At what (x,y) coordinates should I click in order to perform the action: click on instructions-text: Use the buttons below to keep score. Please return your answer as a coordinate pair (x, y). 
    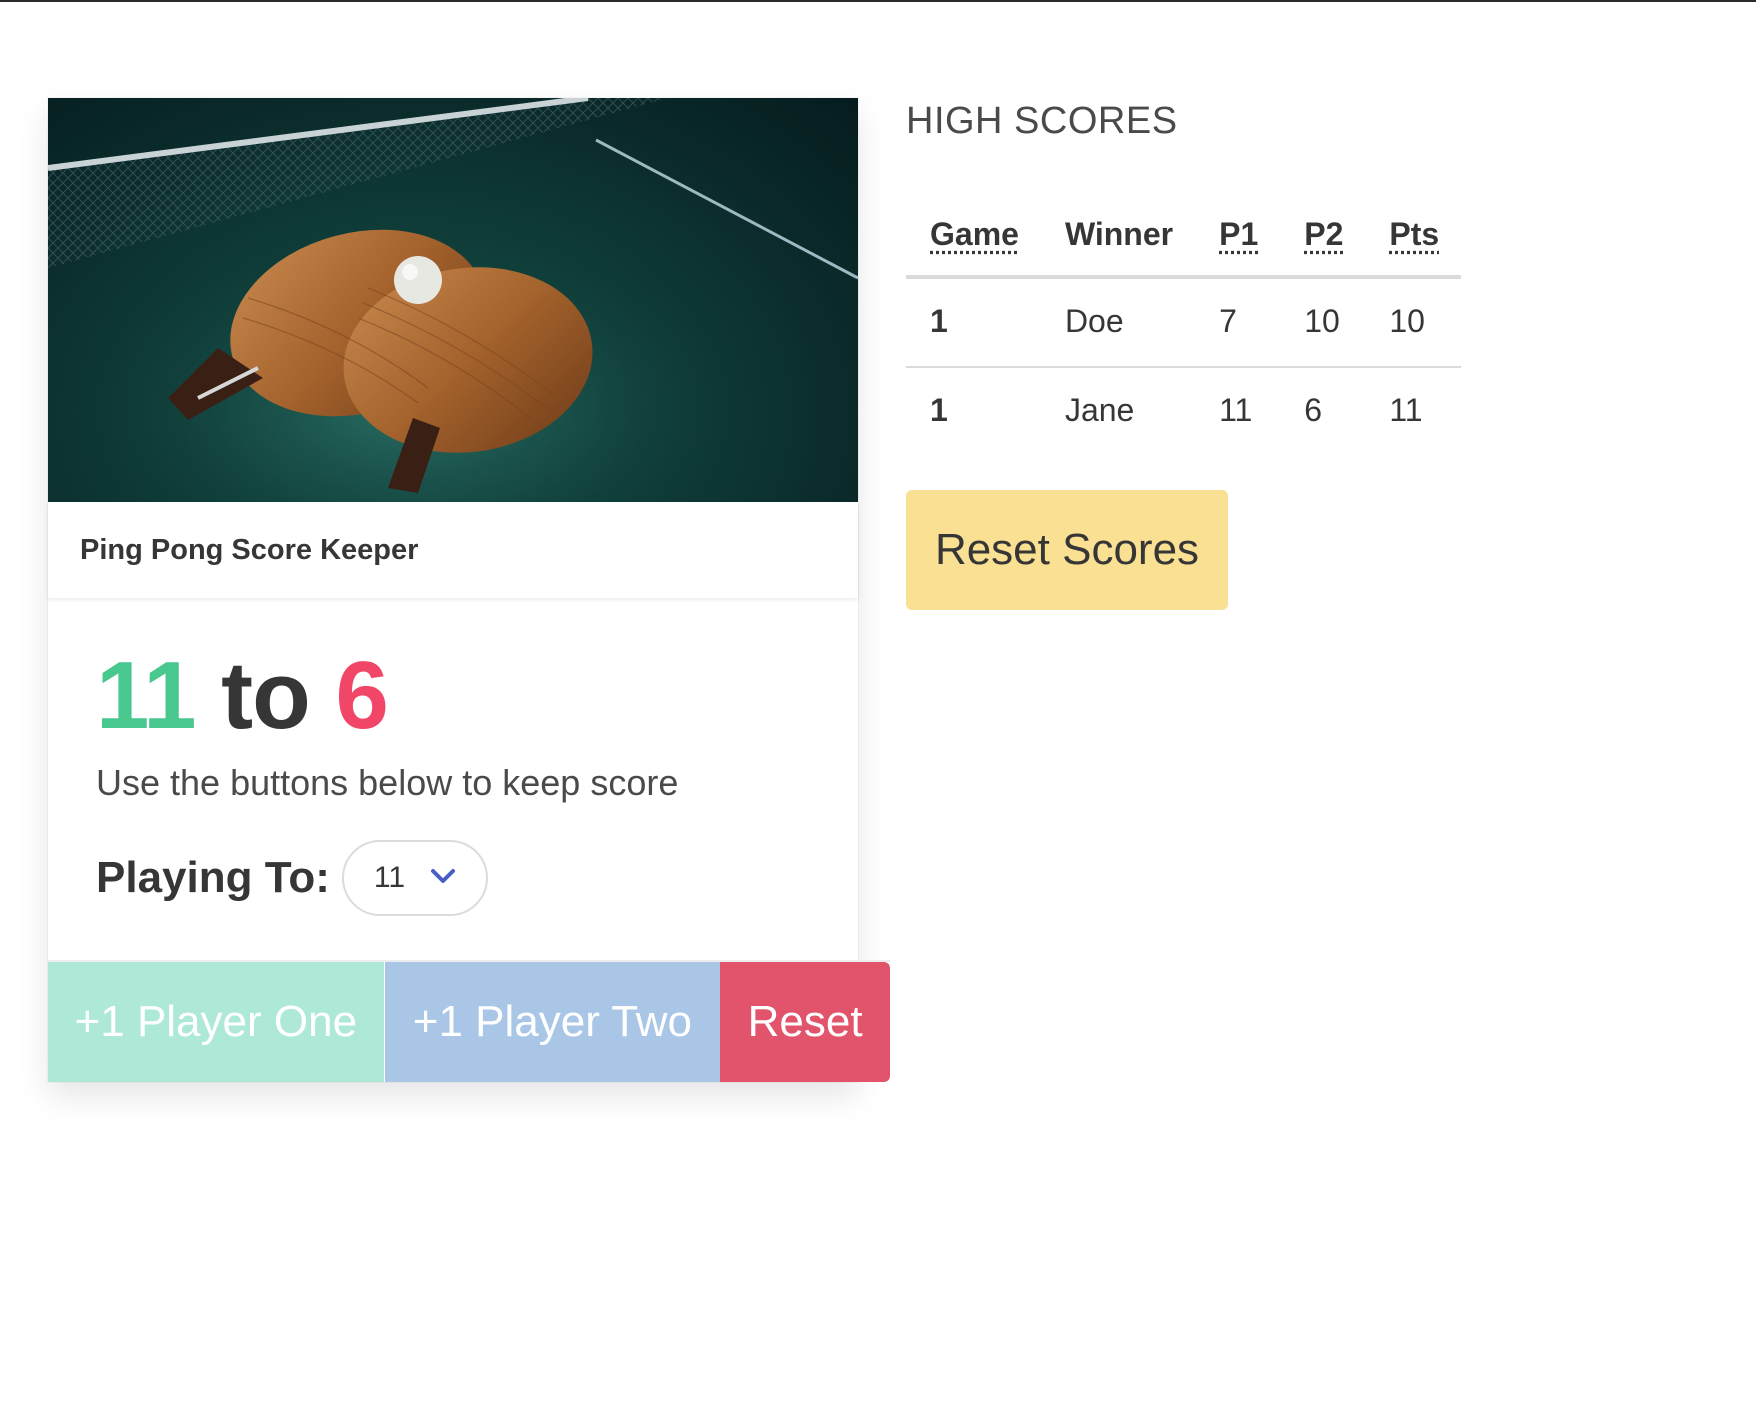
    Looking at the image, I should click on (387, 782).